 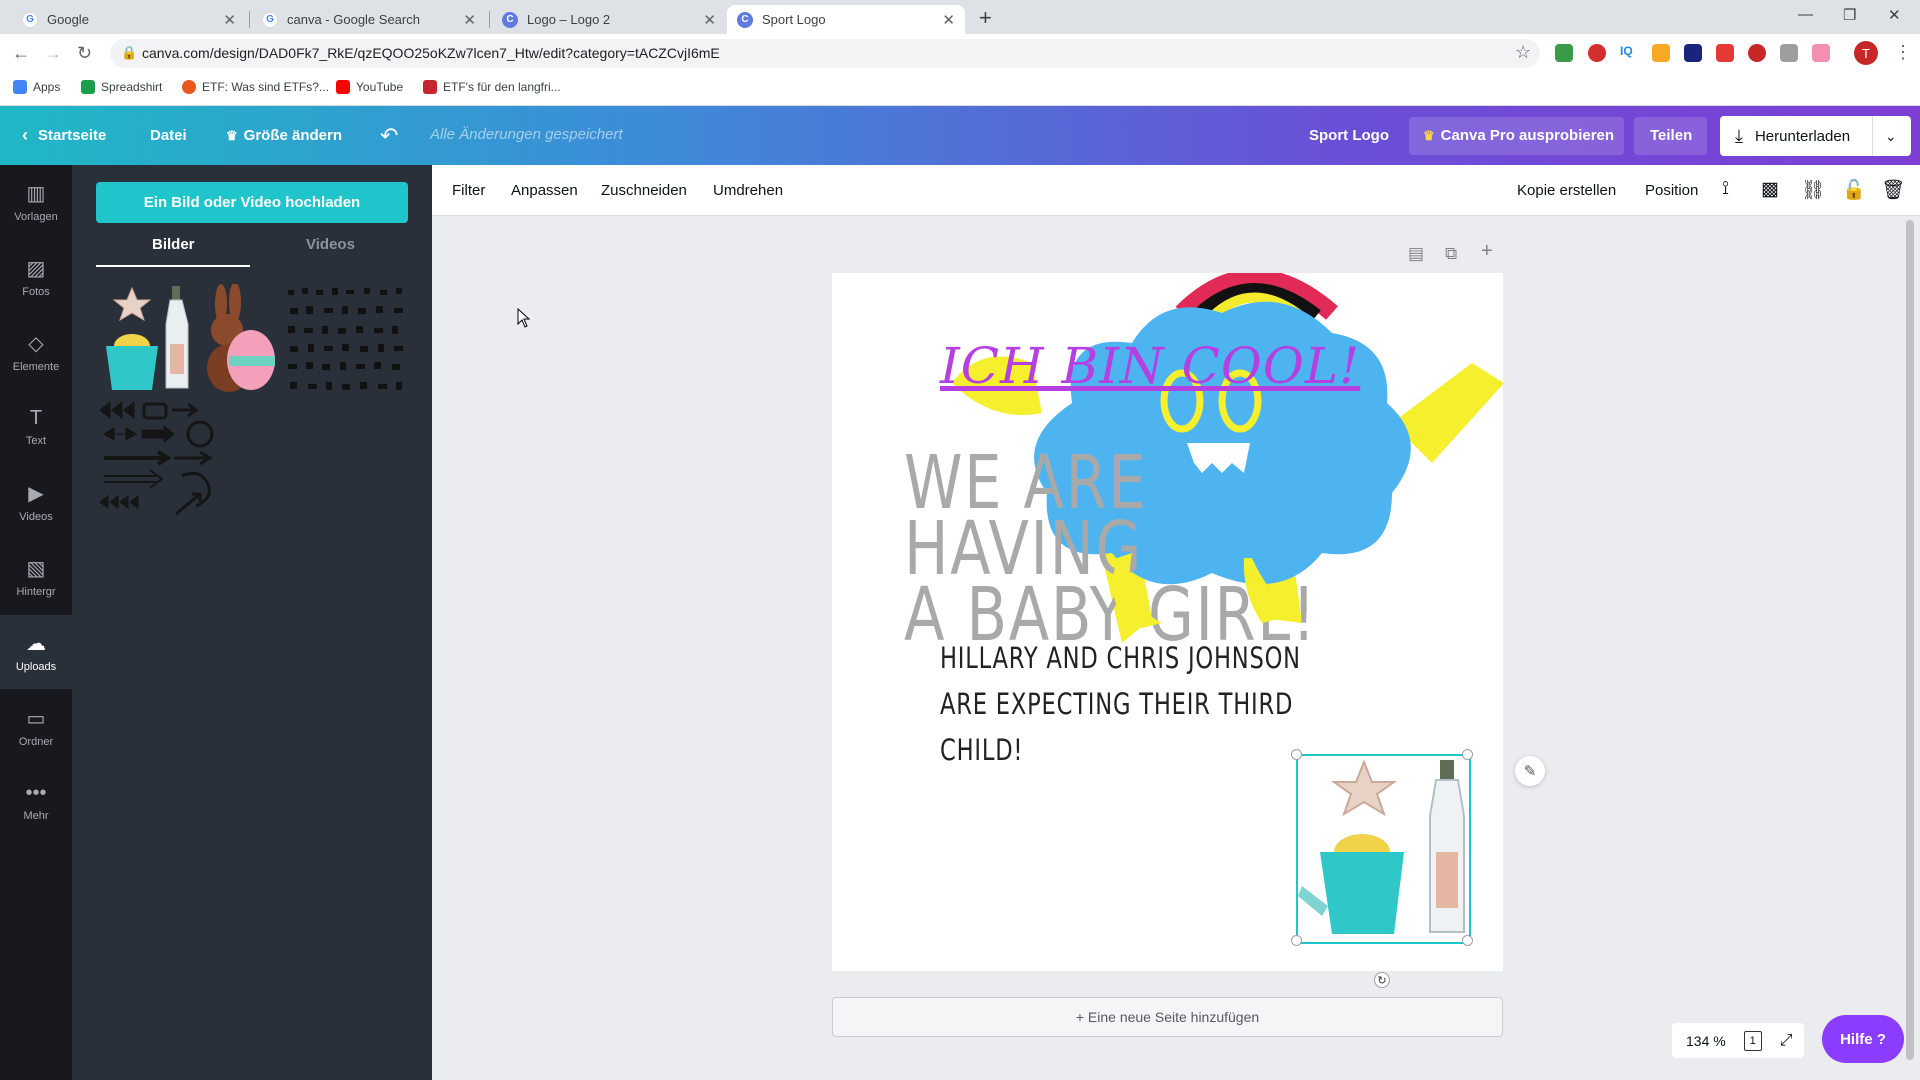 I want to click on help-button: Hilfe ?, so click(x=1863, y=1039).